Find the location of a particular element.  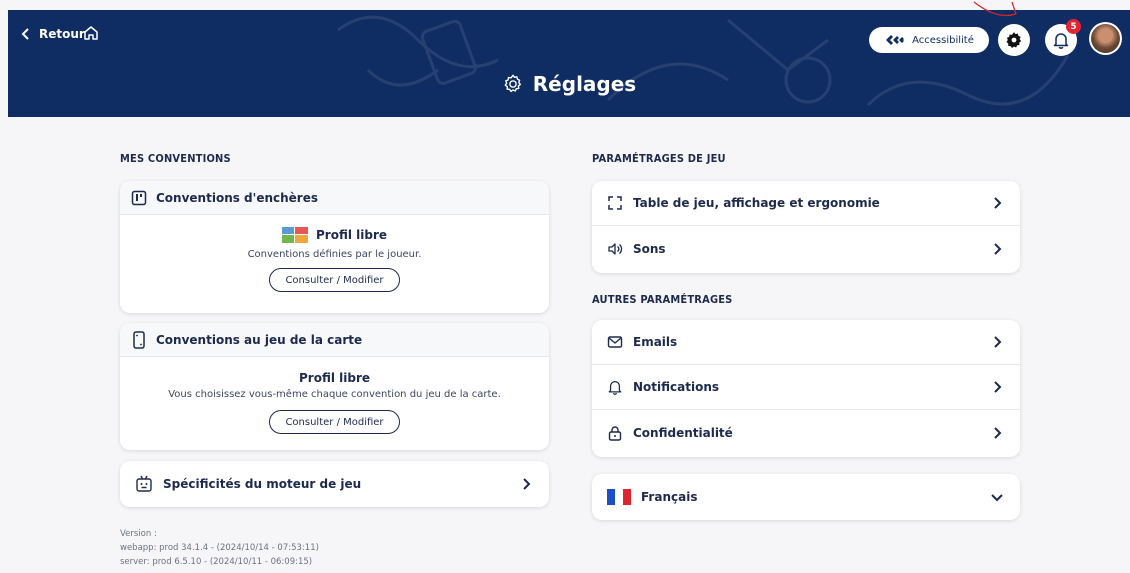

chevron-down-icon is located at coordinates (997, 497).